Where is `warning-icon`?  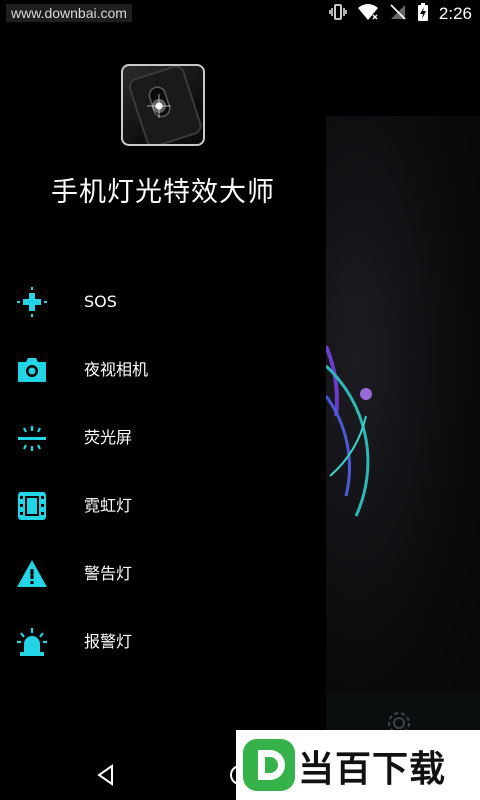
warning-icon is located at coordinates (32, 574).